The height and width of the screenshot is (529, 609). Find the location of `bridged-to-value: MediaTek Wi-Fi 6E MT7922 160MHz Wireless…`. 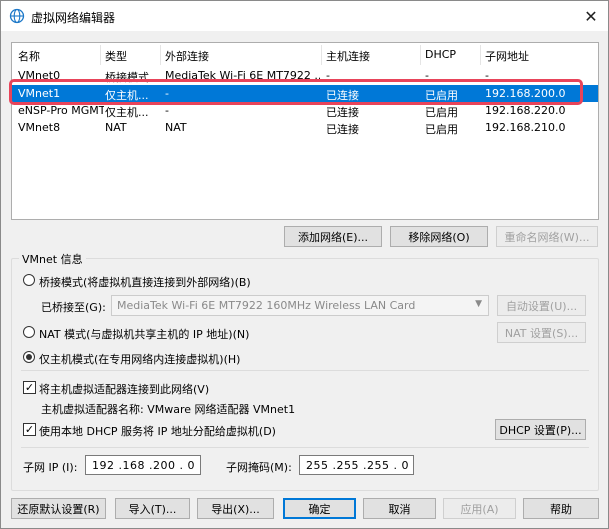

bridged-to-value: MediaTek Wi-Fi 6E MT7922 160MHz Wireless… is located at coordinates (266, 305).